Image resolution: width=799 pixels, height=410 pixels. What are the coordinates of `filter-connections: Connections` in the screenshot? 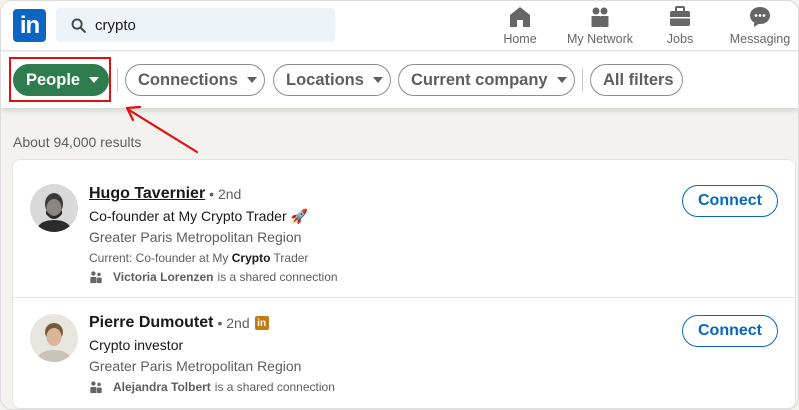 It's located at (195, 80).